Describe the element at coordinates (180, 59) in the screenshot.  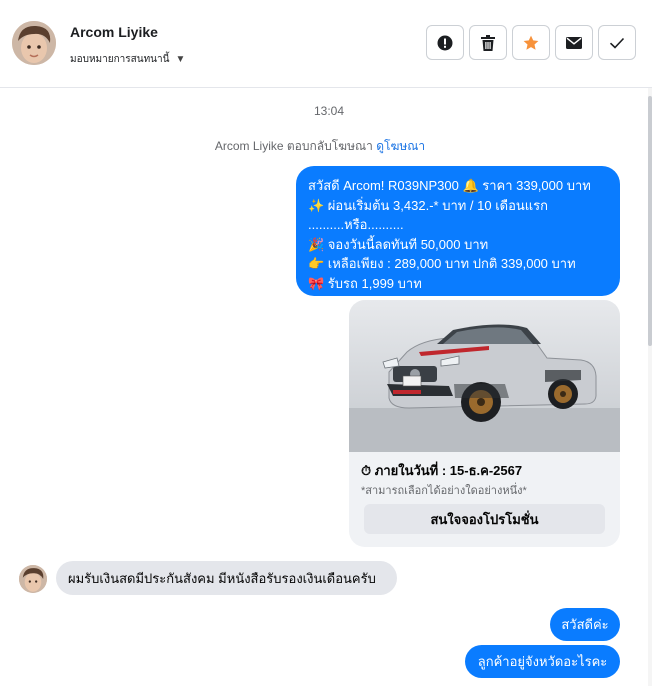
I see `caret-down-icon: ▼` at that location.